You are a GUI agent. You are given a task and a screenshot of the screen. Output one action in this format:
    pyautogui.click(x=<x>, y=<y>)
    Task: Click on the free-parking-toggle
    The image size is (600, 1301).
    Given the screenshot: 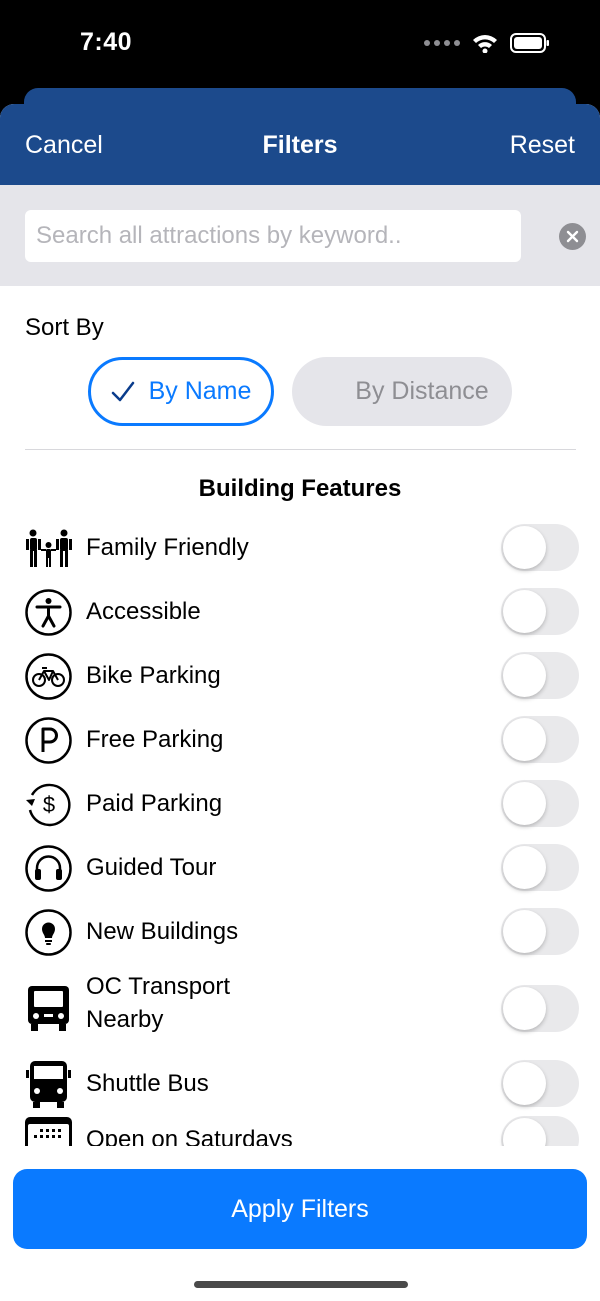 What is the action you would take?
    pyautogui.click(x=540, y=739)
    